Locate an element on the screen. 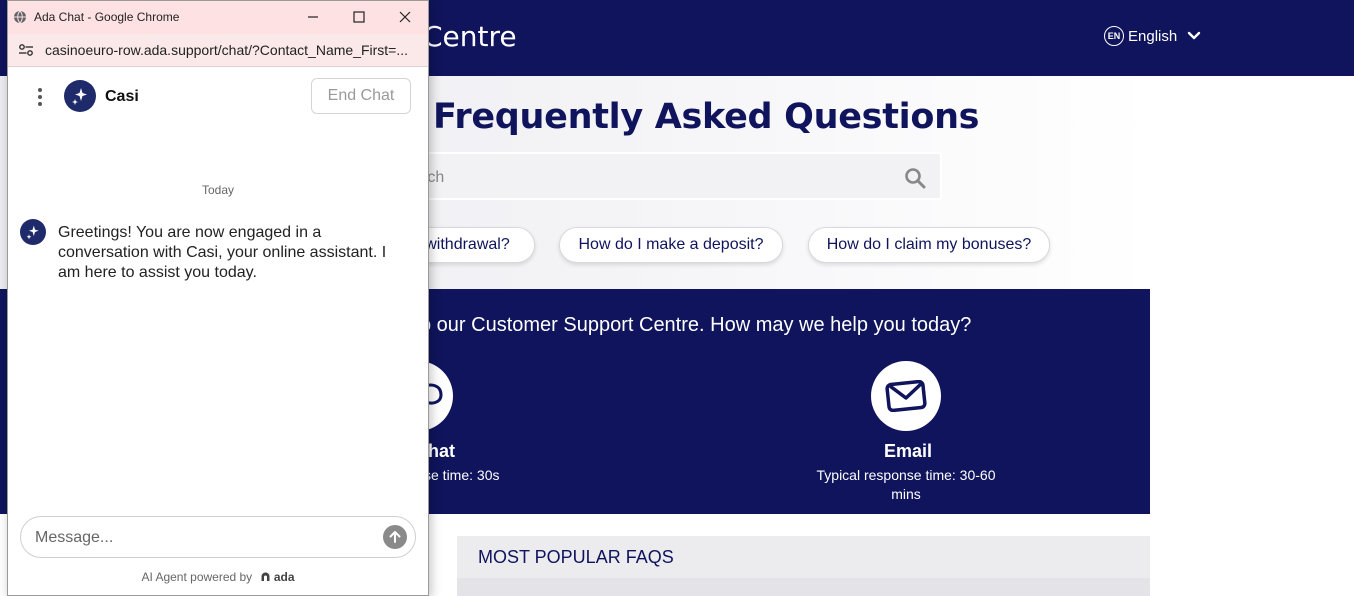 The height and width of the screenshot is (596, 1354). powered-by-text: AI Agent powered by is located at coordinates (197, 577).